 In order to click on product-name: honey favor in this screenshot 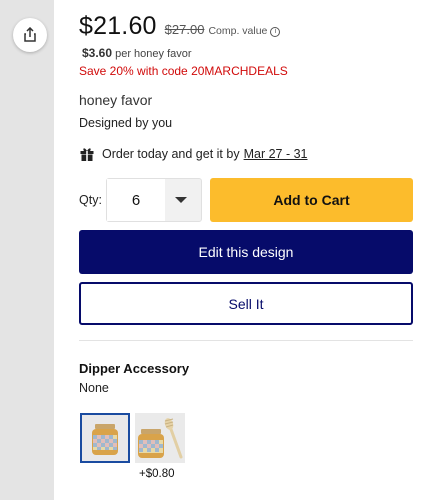, I will do `click(116, 100)`.